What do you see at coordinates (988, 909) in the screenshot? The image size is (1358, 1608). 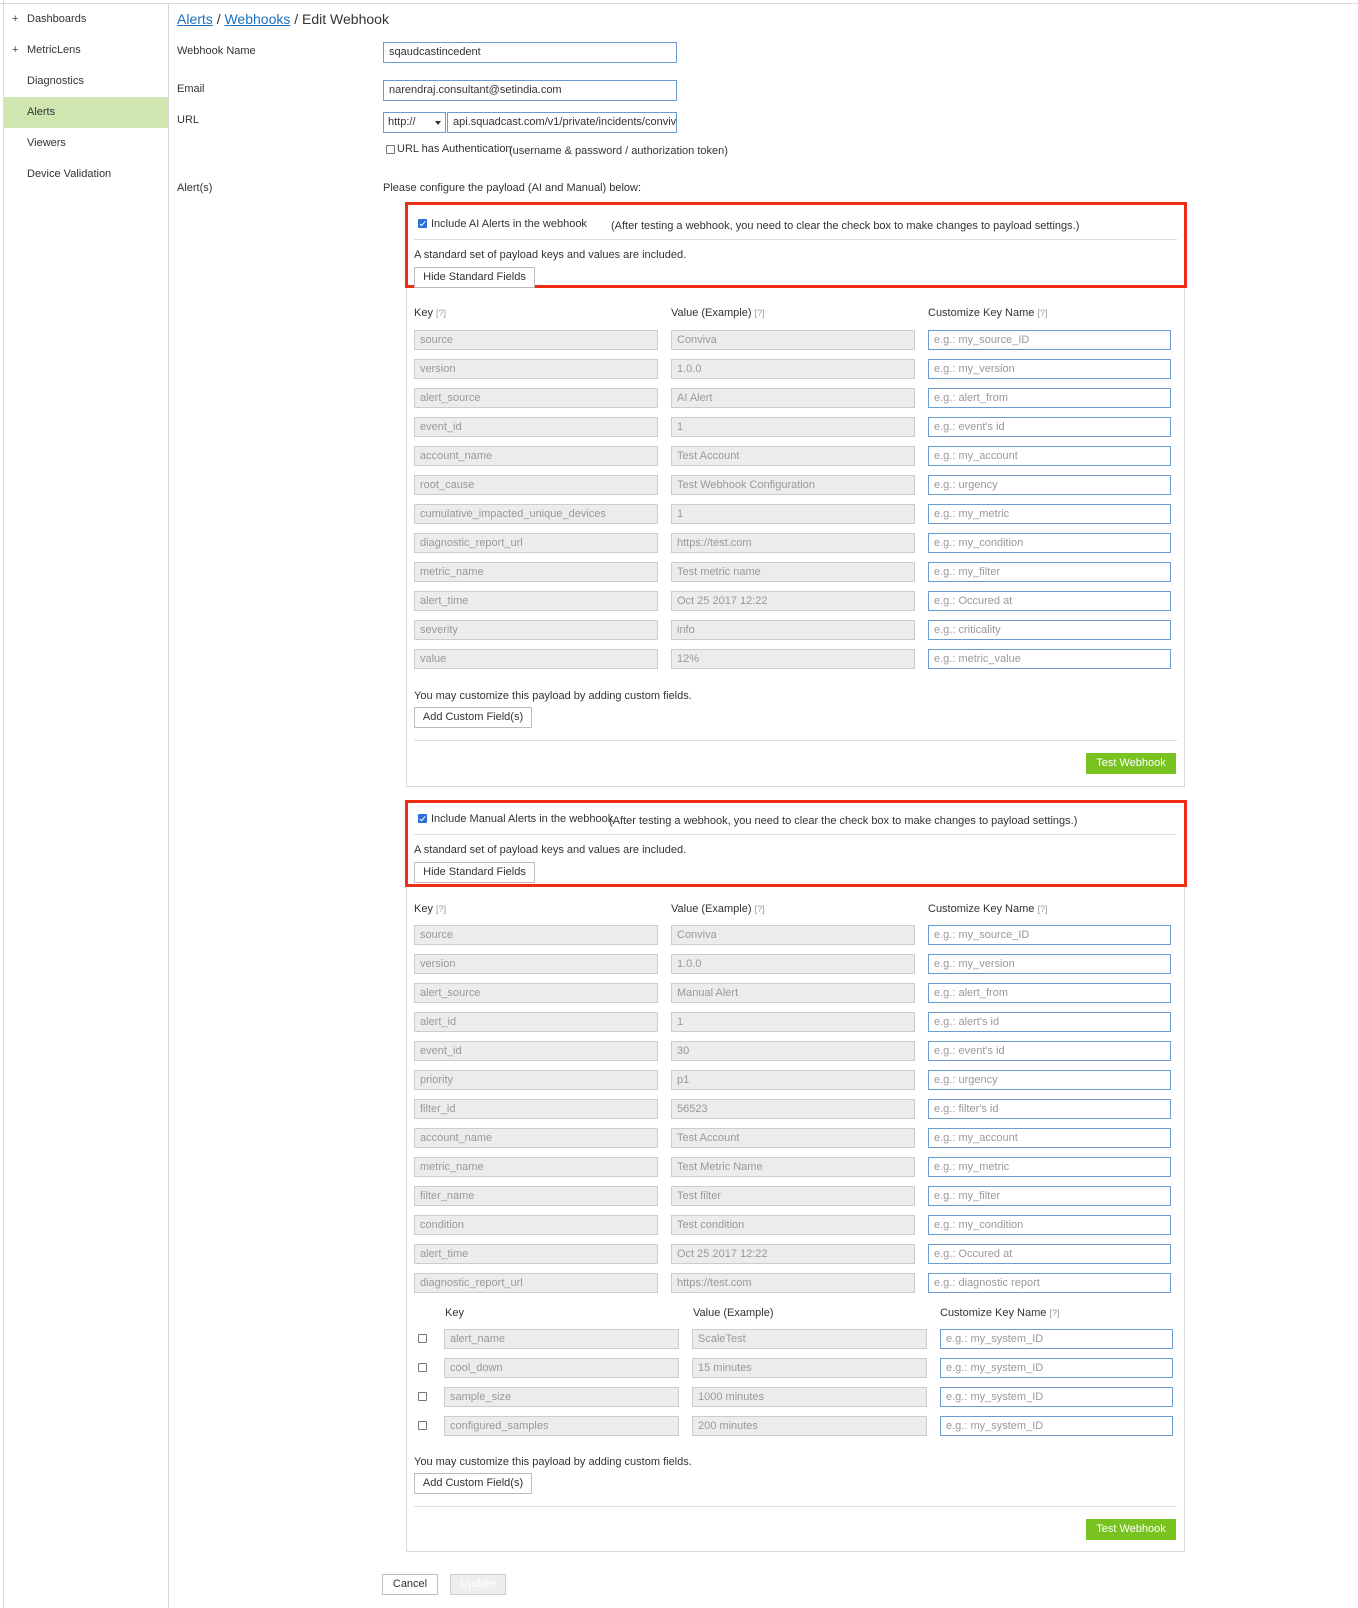 I see `manual-col-custom: Customize Key Name [?]` at bounding box center [988, 909].